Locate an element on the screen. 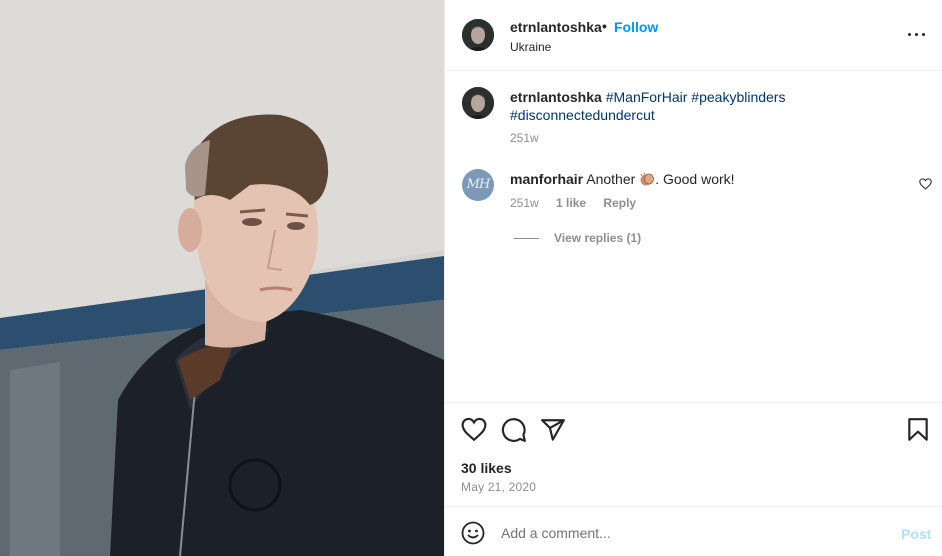  hashtag-manforhair: #ManForHair is located at coordinates (647, 97).